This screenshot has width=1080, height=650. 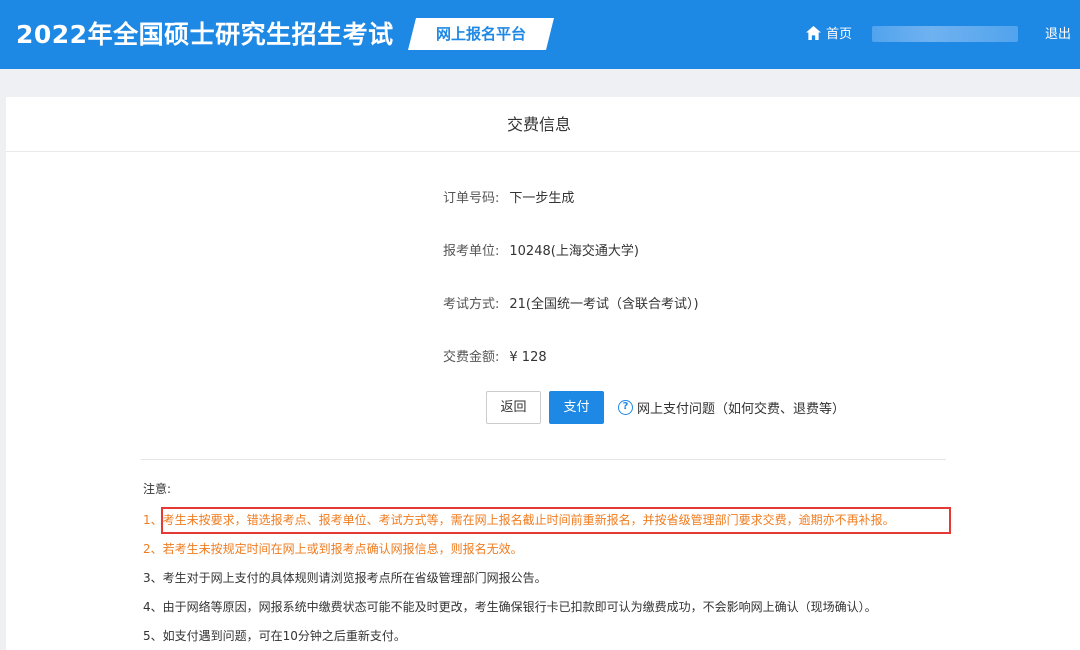 What do you see at coordinates (543, 124) in the screenshot?
I see `panel-title: 交费信息` at bounding box center [543, 124].